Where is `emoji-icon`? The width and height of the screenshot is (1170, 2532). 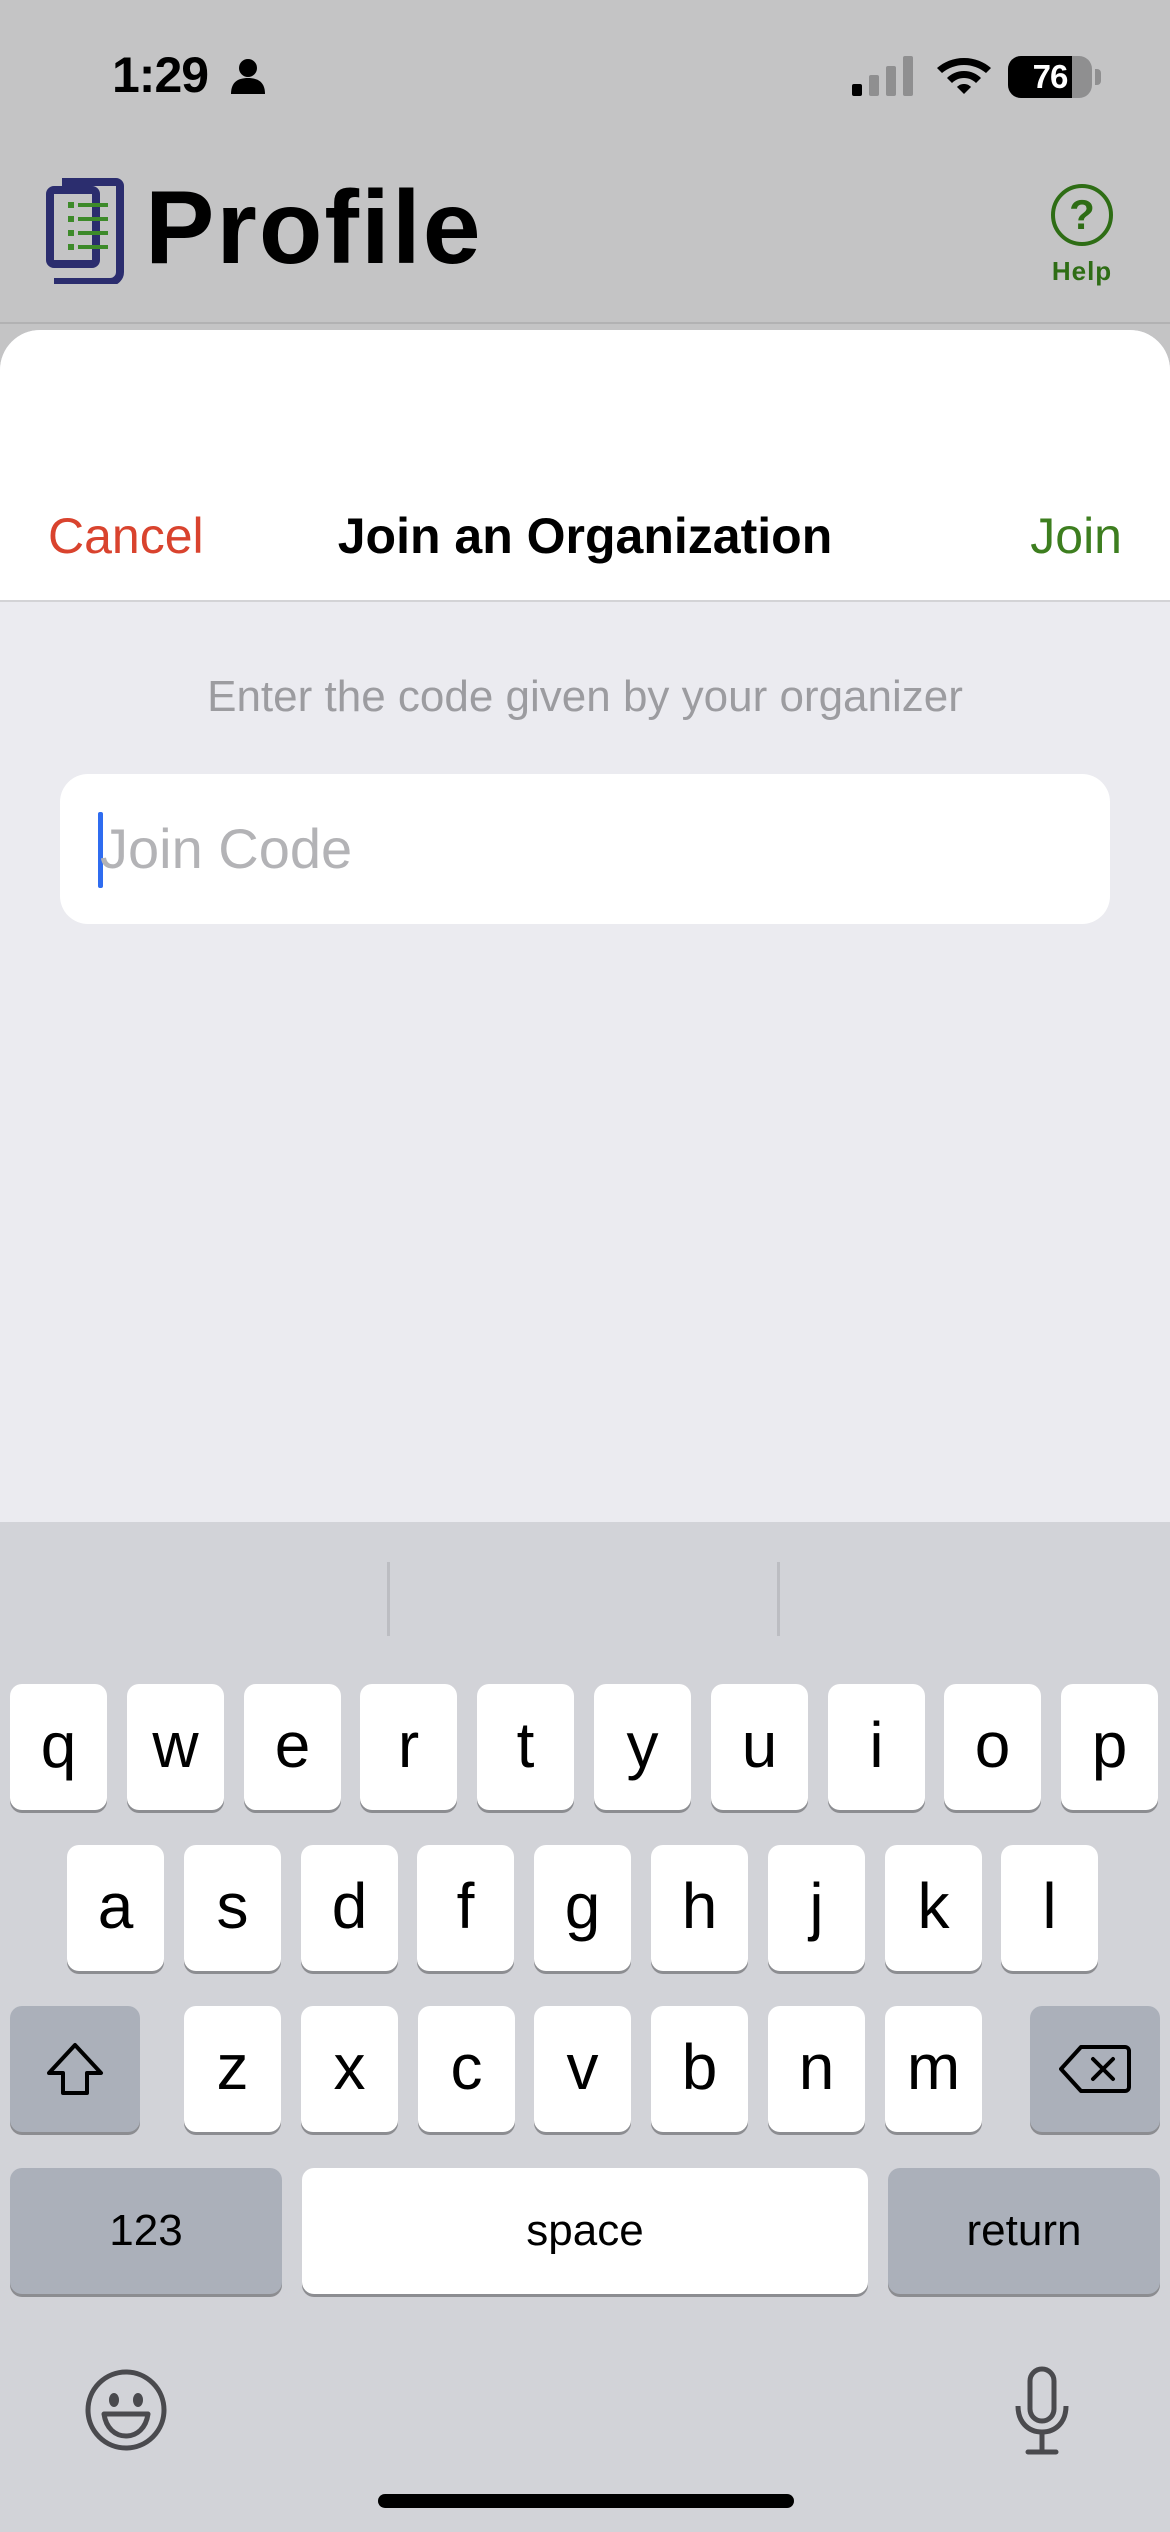
emoji-icon is located at coordinates (126, 2410).